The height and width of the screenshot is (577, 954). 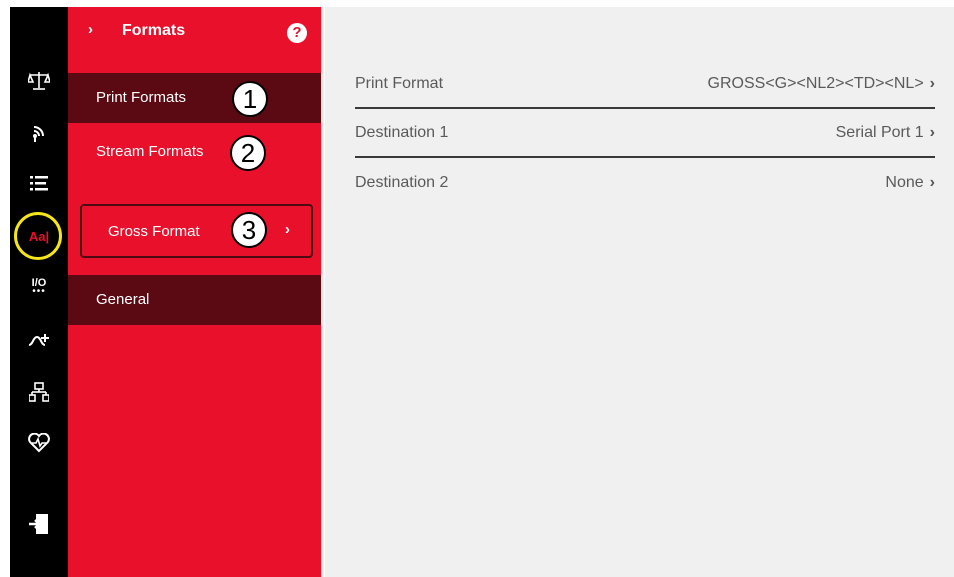 I want to click on menu-item-gross-format: Gross Format ›, so click(x=196, y=231).